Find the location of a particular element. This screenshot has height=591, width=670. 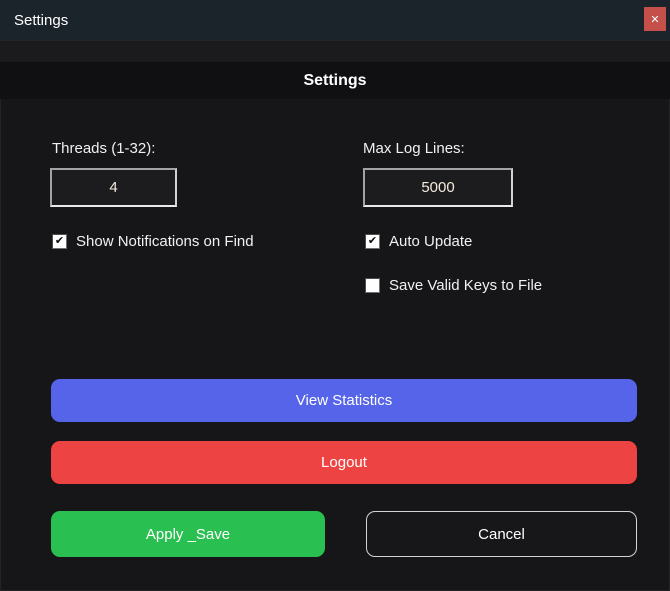

checkbox-show-notifications: ✔ Show Notifications on Find is located at coordinates (153, 241).